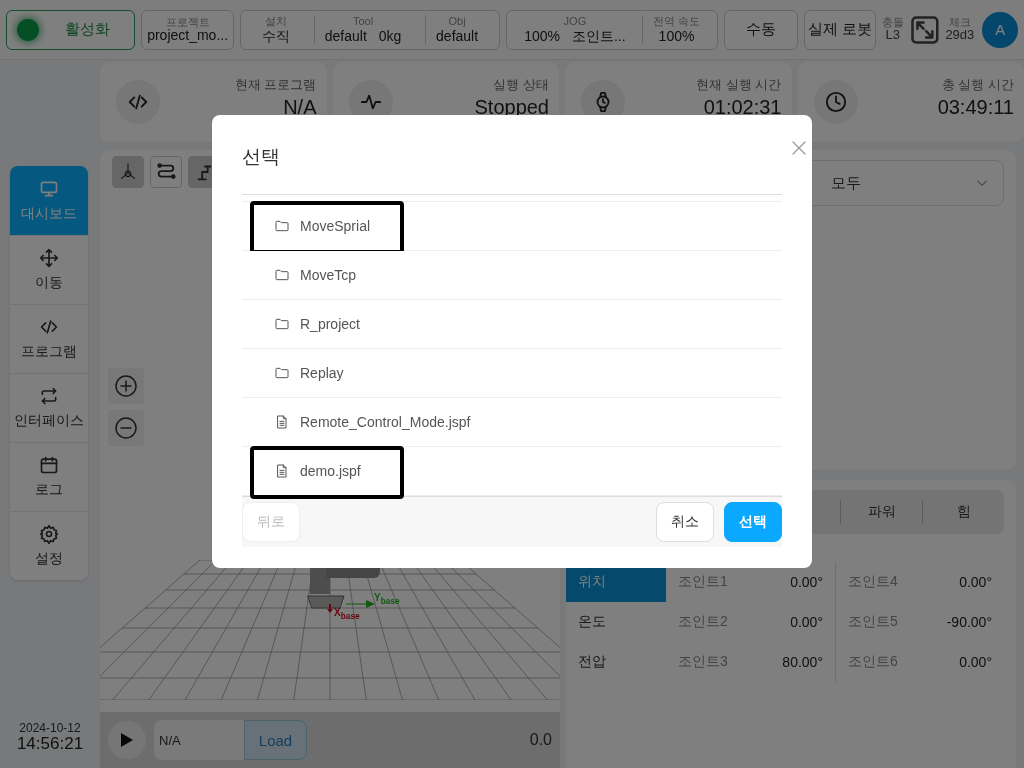  Describe the element at coordinates (977, 85) in the screenshot. I see `stat-label: 총 실행 시간` at that location.